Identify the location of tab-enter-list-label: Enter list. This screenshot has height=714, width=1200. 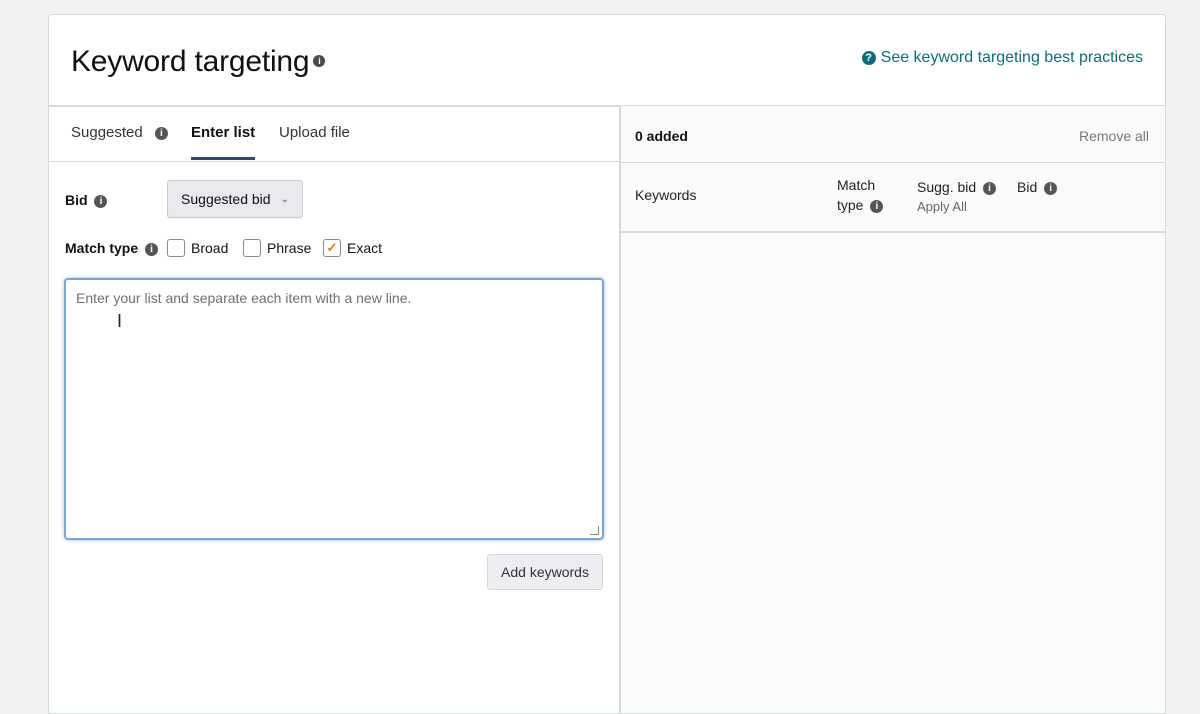
(223, 132).